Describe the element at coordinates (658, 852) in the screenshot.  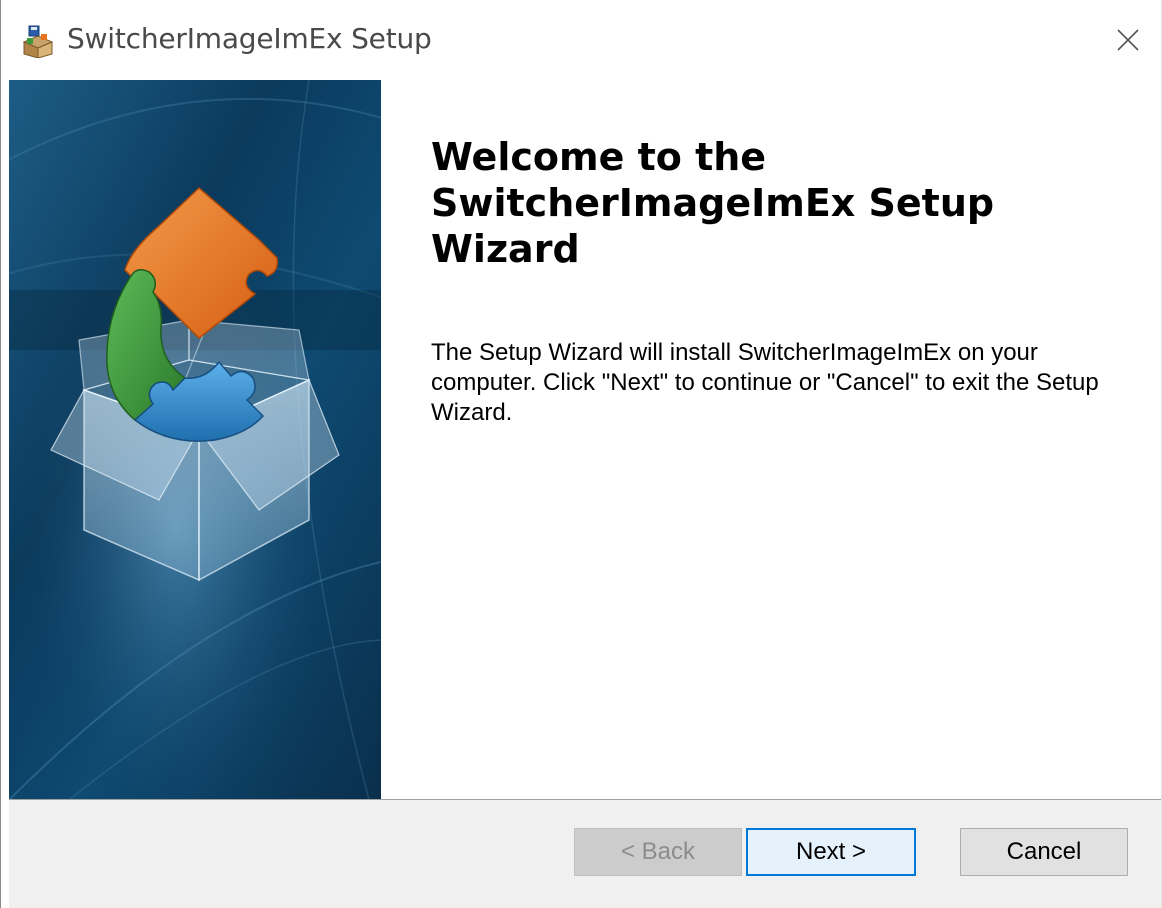
I see `back-button: < Back` at that location.